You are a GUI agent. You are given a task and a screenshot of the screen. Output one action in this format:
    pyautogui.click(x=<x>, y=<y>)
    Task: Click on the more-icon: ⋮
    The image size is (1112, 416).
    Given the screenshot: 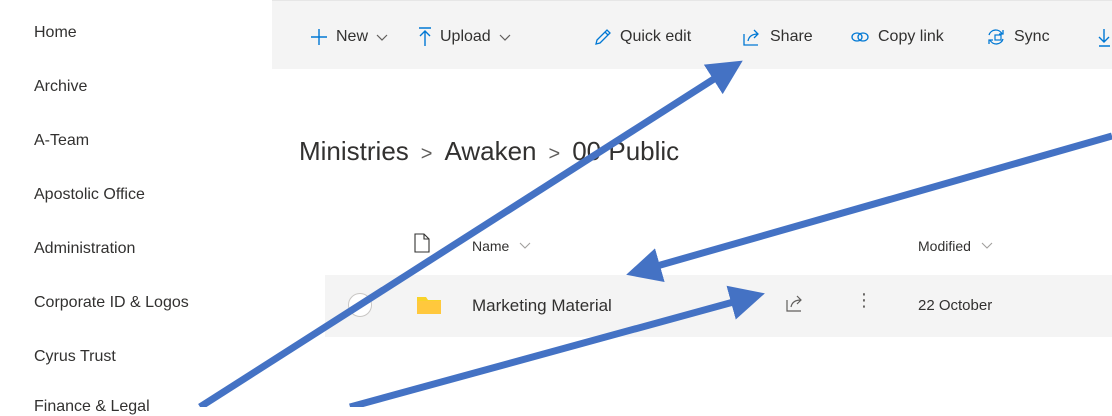 What is the action you would take?
    pyautogui.click(x=864, y=300)
    